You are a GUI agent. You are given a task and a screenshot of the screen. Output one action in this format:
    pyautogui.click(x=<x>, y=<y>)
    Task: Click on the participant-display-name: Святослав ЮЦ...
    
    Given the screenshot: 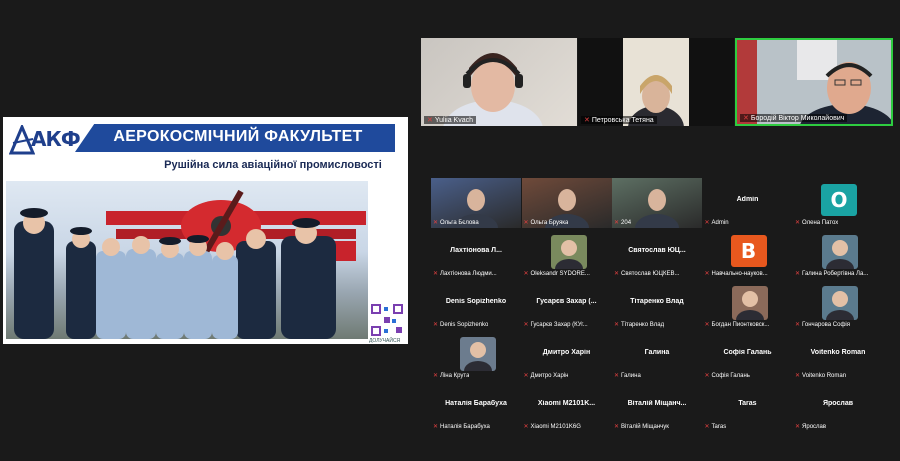 What is the action you would take?
    pyautogui.click(x=657, y=250)
    